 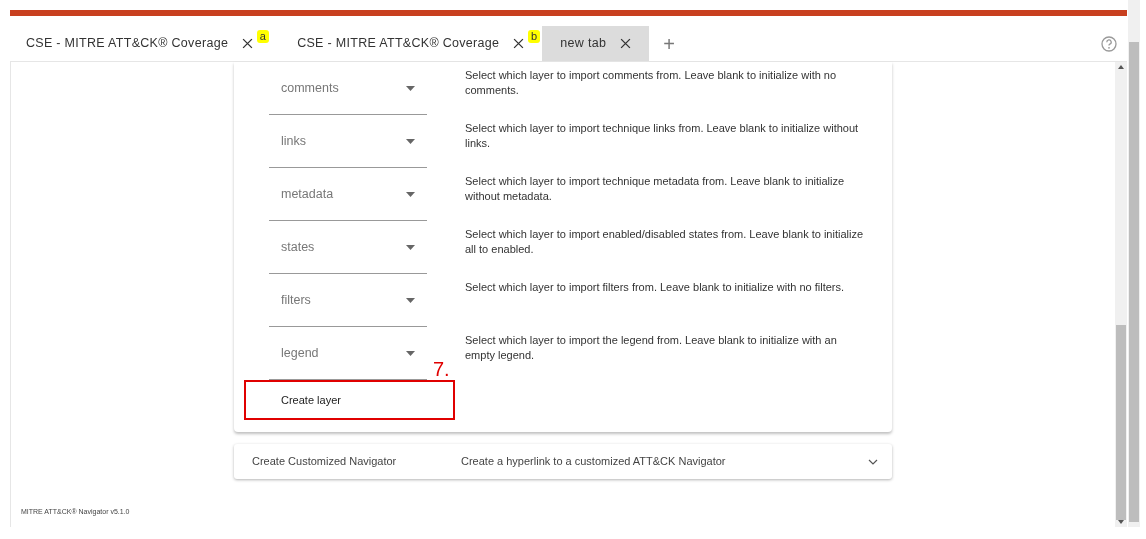 What do you see at coordinates (651, 83) in the screenshot?
I see `field-description: Select which layer to import comments from. Leave blank to initialize with no comments.` at bounding box center [651, 83].